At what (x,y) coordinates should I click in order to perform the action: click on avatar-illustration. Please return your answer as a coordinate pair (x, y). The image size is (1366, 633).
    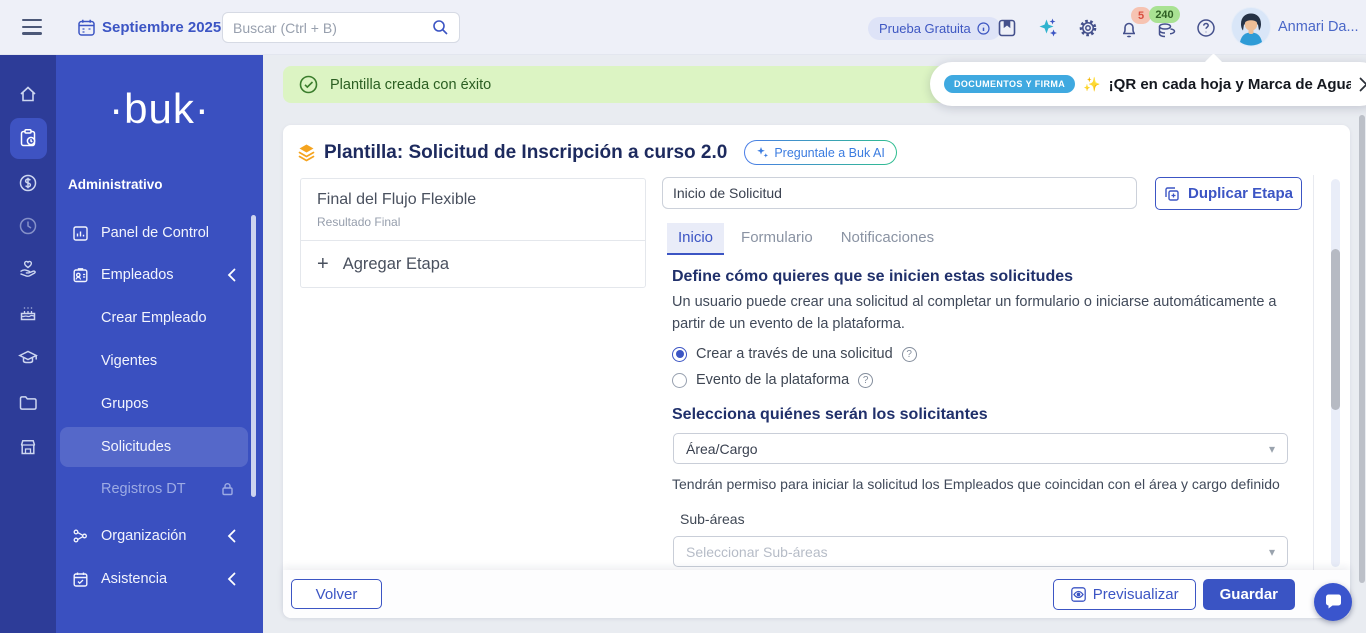
    Looking at the image, I should click on (1251, 27).